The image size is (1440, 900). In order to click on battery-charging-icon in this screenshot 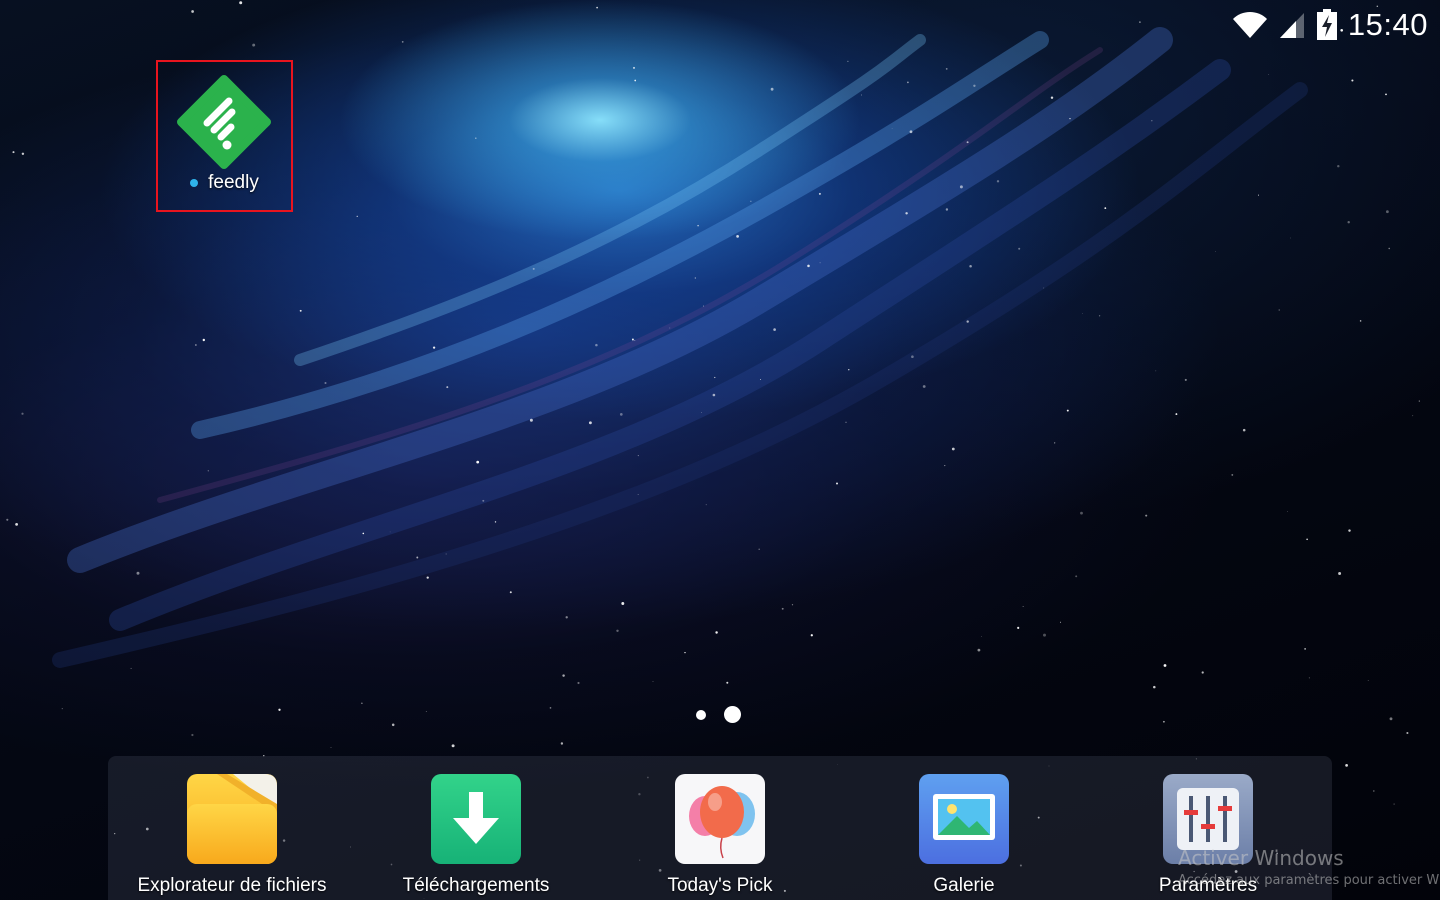, I will do `click(1327, 25)`.